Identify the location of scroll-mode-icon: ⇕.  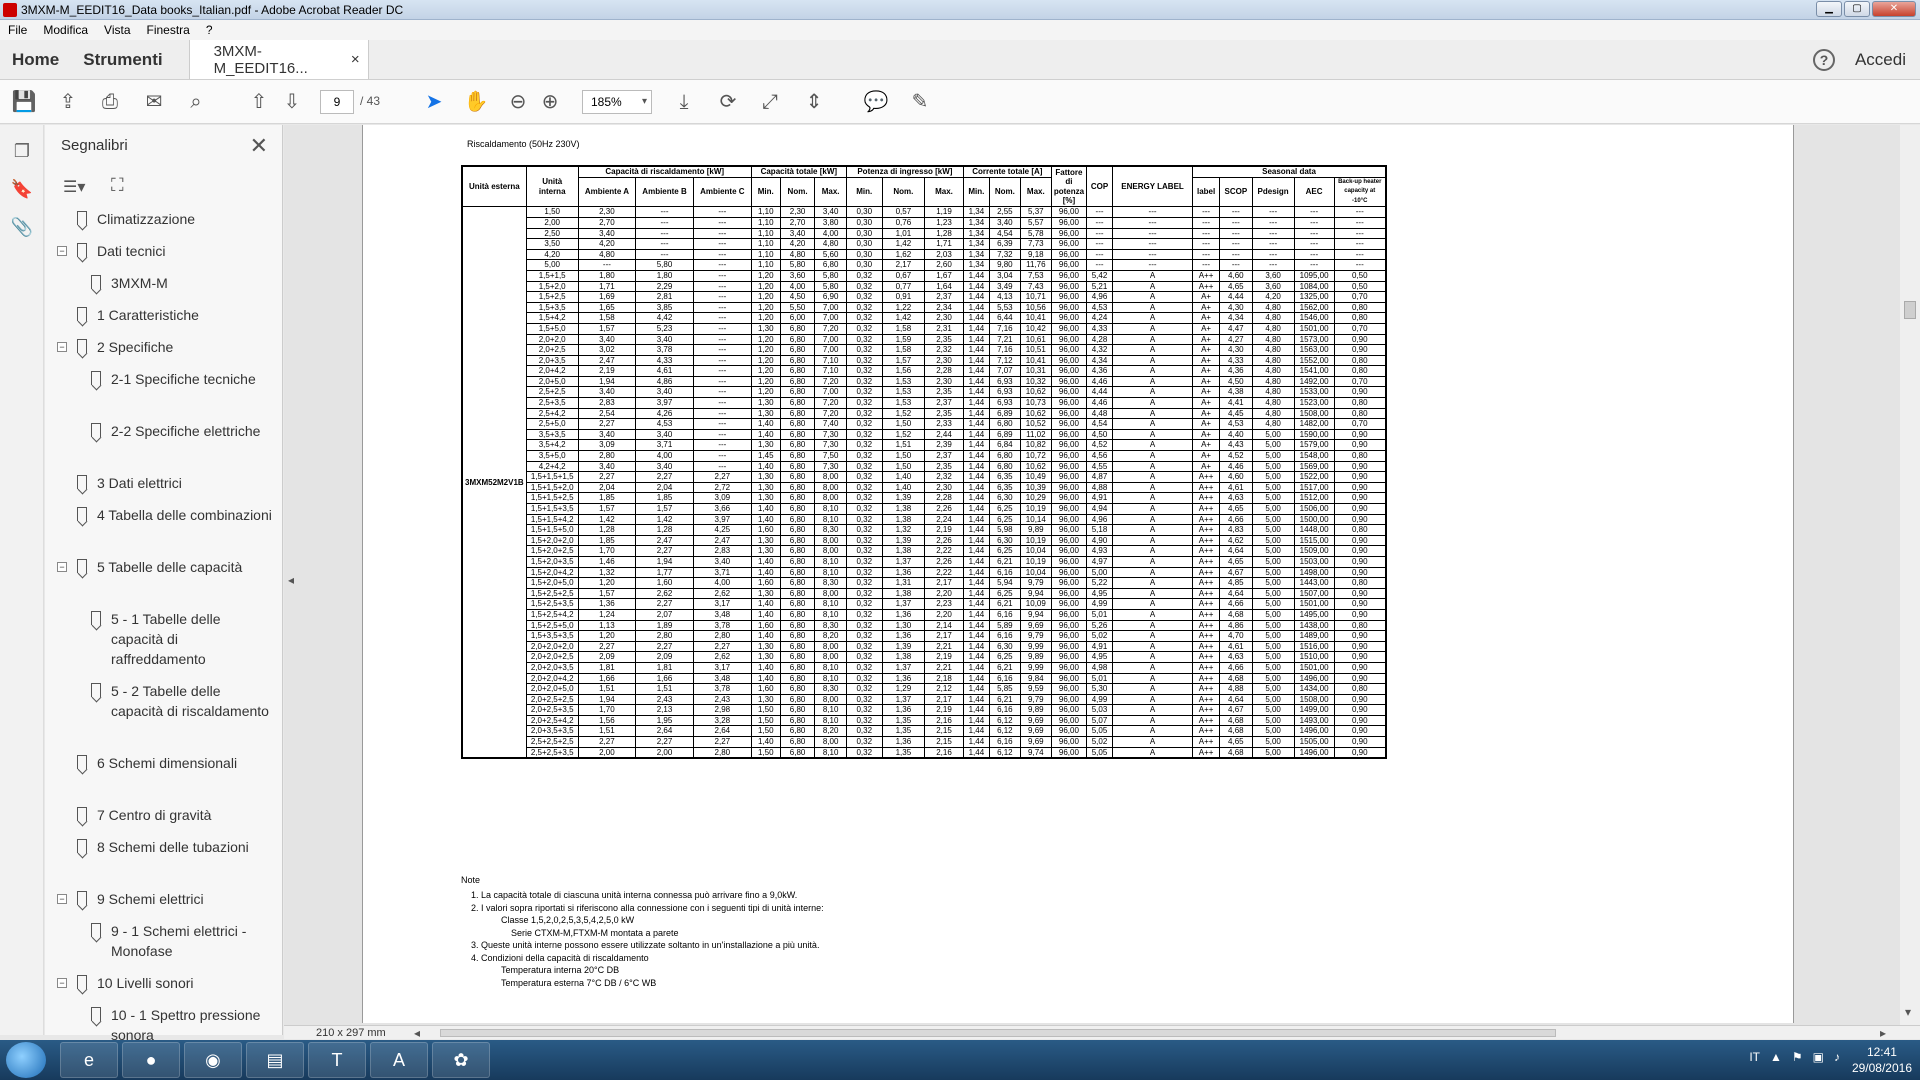
(814, 102).